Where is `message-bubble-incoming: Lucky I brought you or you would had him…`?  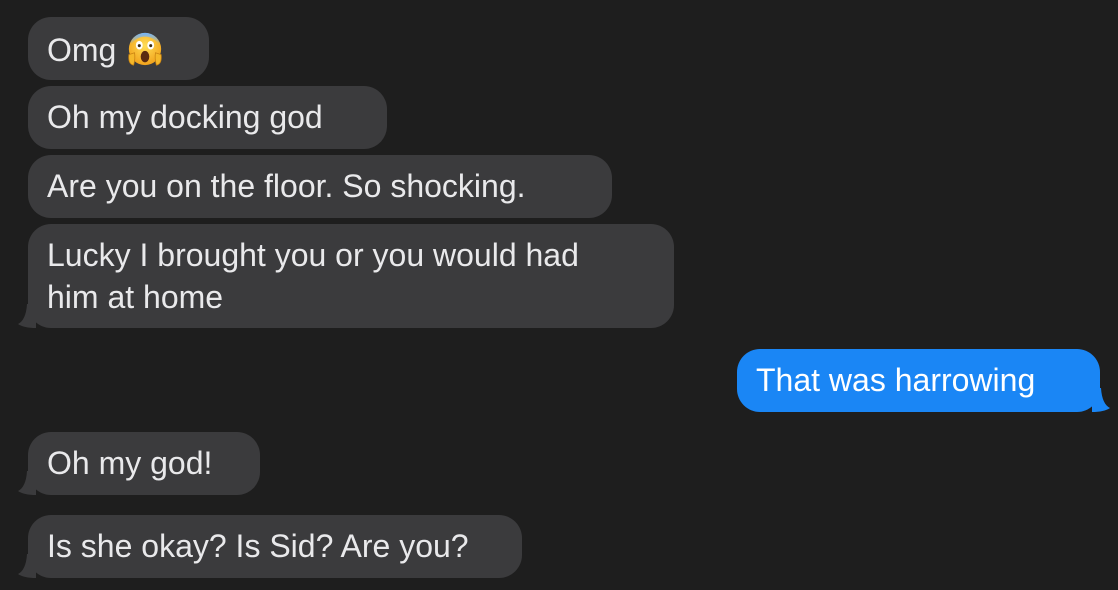
message-bubble-incoming: Lucky I brought you or you would had him… is located at coordinates (346, 276).